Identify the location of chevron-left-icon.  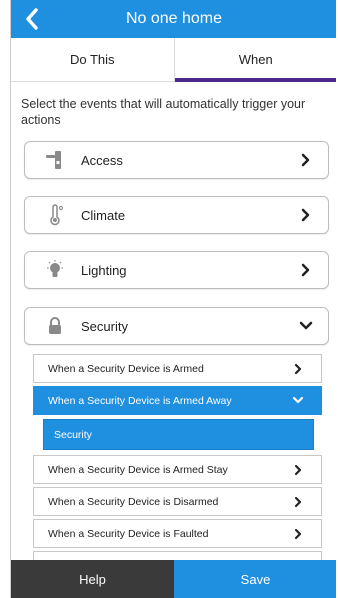
(32, 19).